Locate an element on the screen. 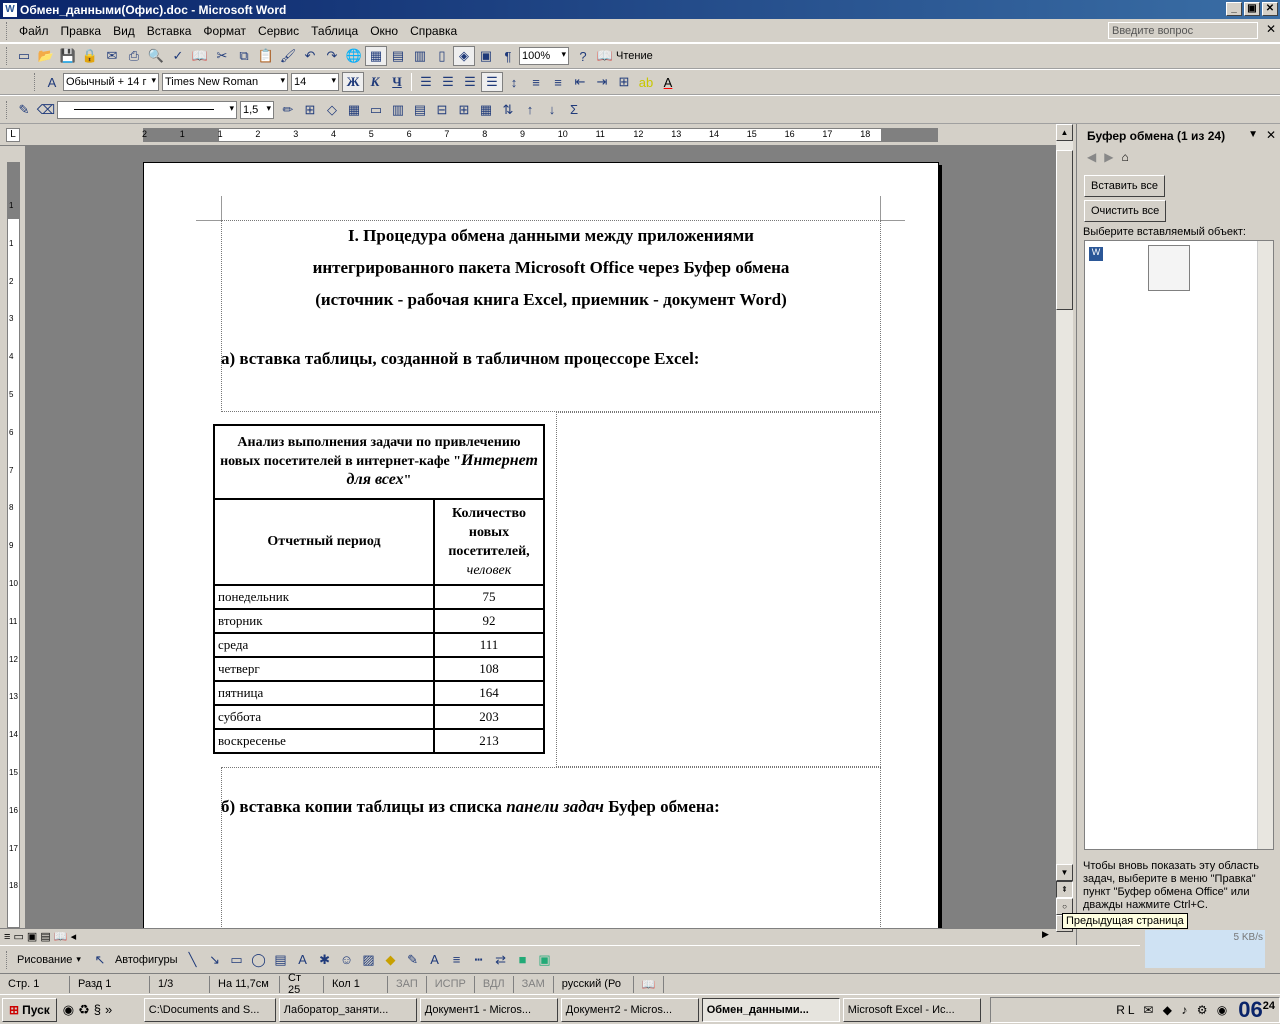 Image resolution: width=1280 pixels, height=1024 pixels. scroll-right-button: ▶ is located at coordinates (1045, 936).